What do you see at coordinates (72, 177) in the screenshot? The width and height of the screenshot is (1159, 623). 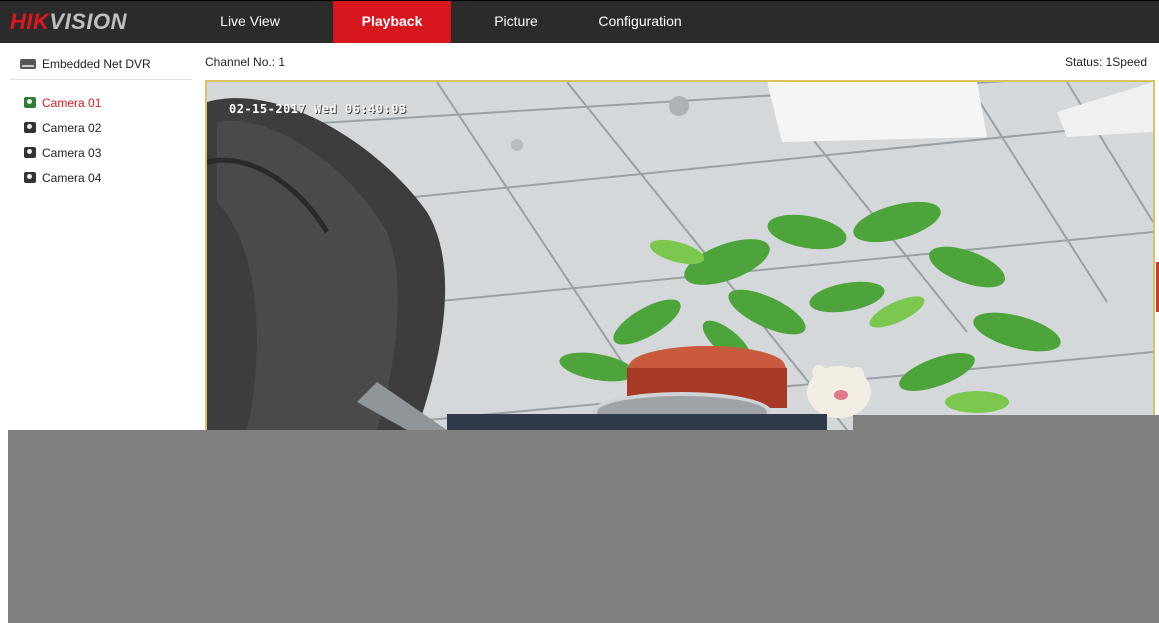 I see `camera-label: Camera 04` at bounding box center [72, 177].